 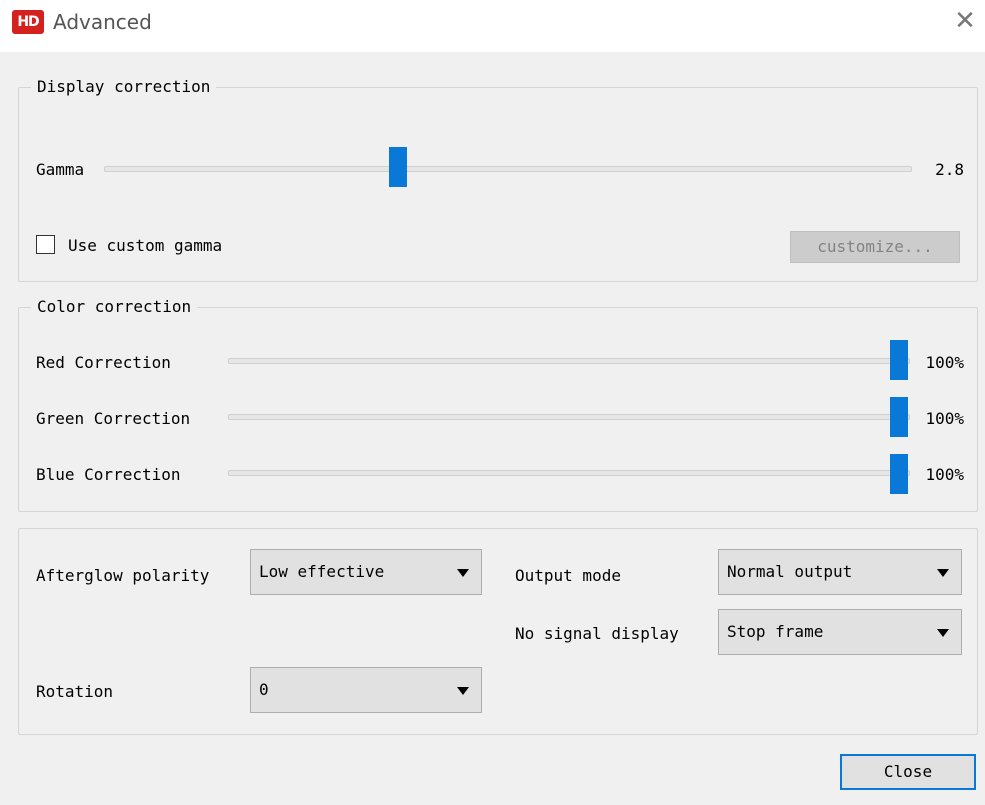 What do you see at coordinates (366, 690) in the screenshot?
I see `rotation-select: 0` at bounding box center [366, 690].